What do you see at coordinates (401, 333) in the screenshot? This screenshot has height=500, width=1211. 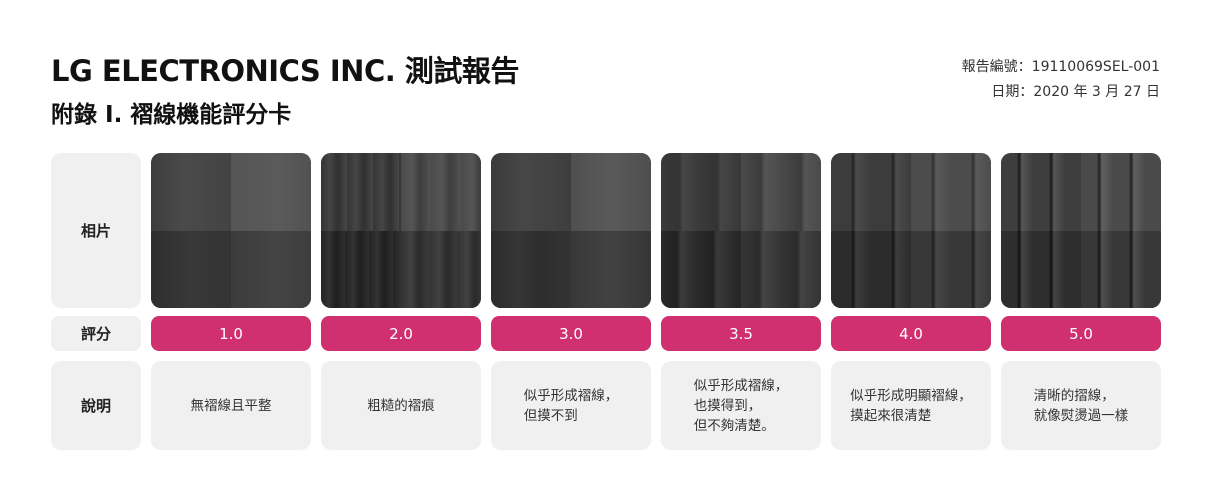 I see `score-badge-2: 2.0` at bounding box center [401, 333].